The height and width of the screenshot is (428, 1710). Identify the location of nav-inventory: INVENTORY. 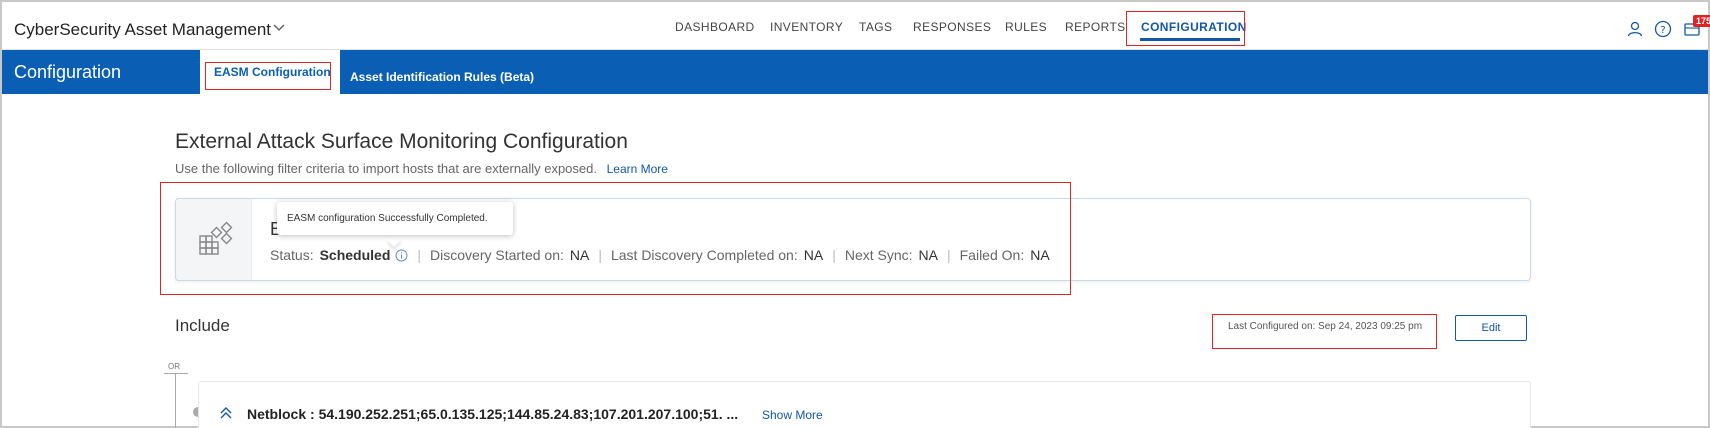
(806, 27).